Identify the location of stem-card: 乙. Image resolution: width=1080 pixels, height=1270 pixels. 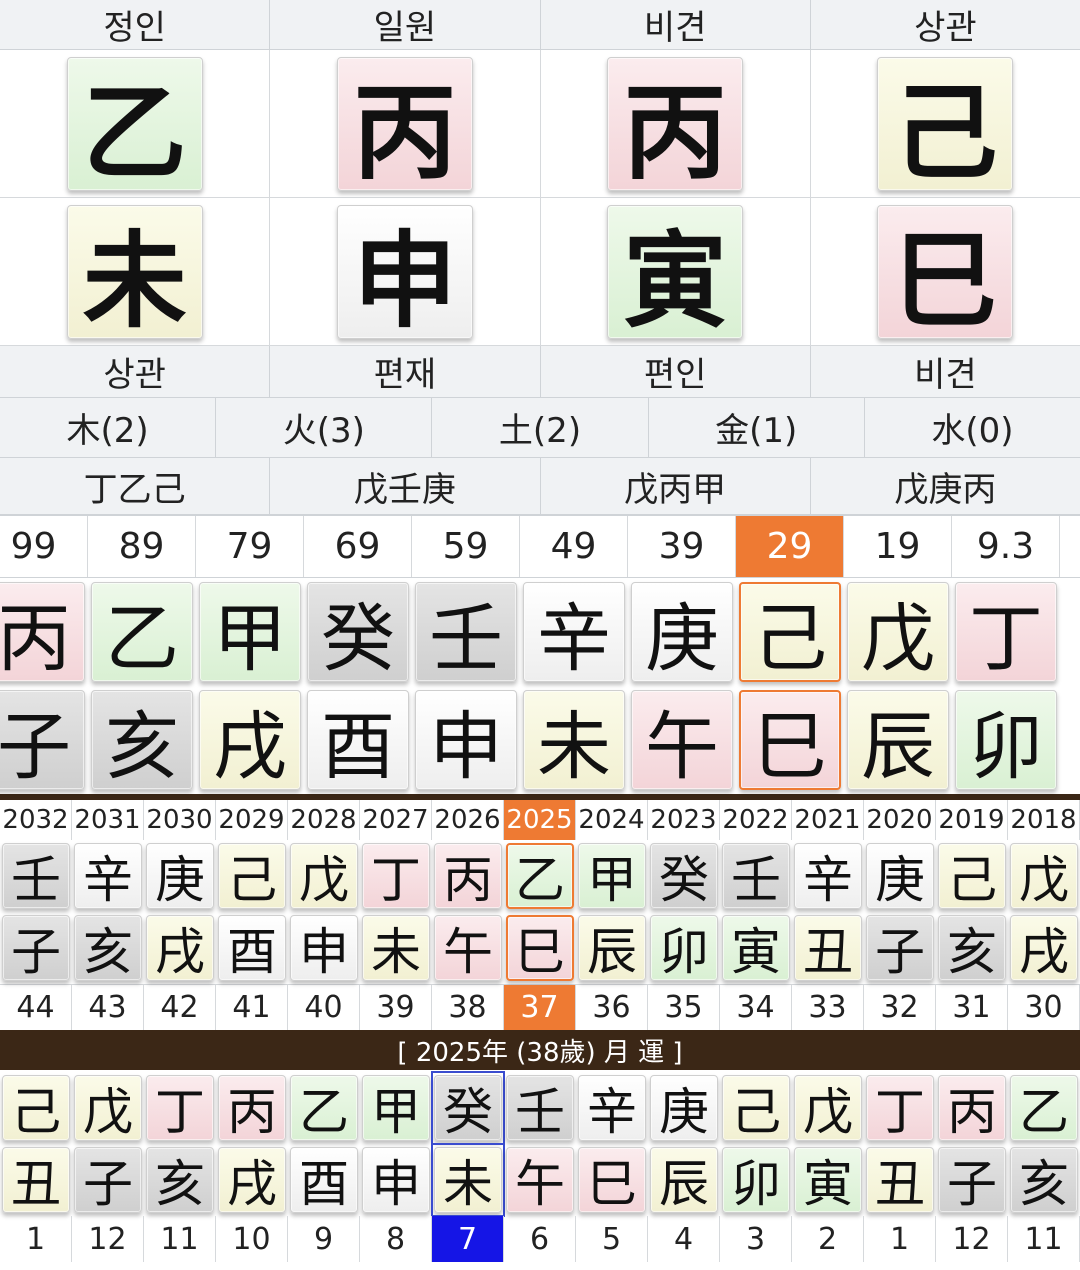
(134, 125).